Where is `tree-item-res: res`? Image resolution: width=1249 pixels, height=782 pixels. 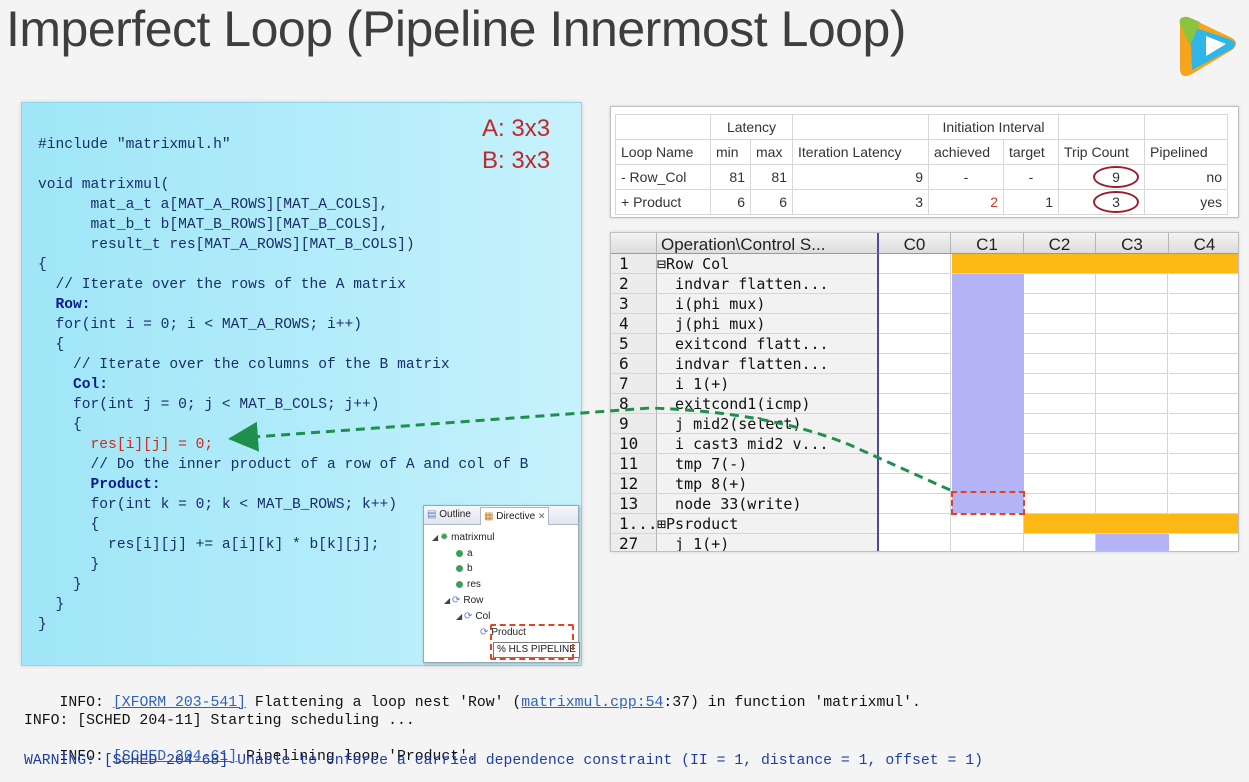 tree-item-res: res is located at coordinates (468, 585).